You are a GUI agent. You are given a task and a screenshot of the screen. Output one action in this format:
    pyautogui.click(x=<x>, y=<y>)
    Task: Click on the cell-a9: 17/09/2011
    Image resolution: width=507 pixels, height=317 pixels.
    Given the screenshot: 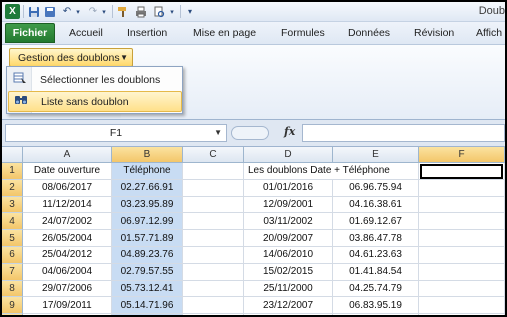 What is the action you would take?
    pyautogui.click(x=67, y=306)
    